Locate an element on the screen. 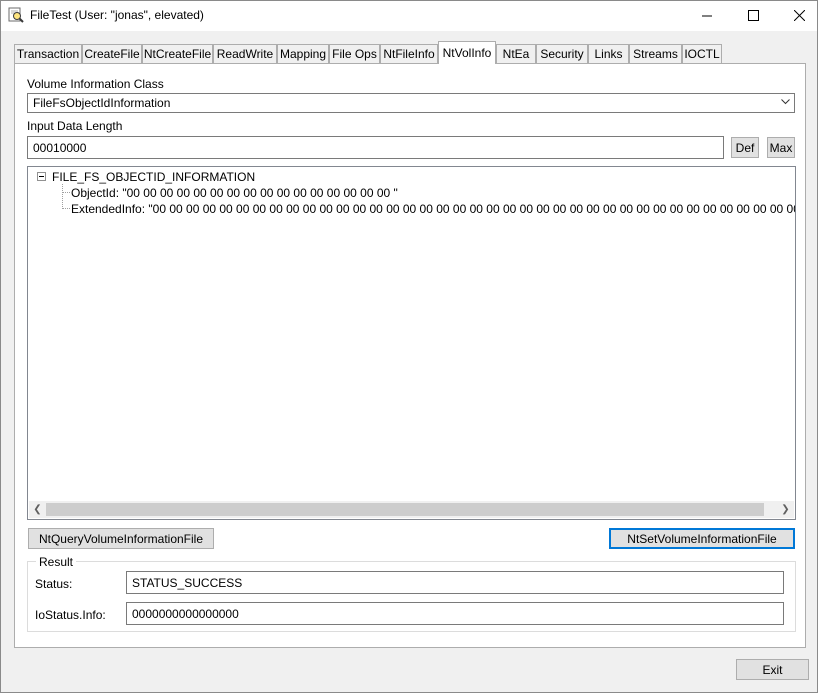 The image size is (818, 693). tab-ntea: NtEa is located at coordinates (516, 53).